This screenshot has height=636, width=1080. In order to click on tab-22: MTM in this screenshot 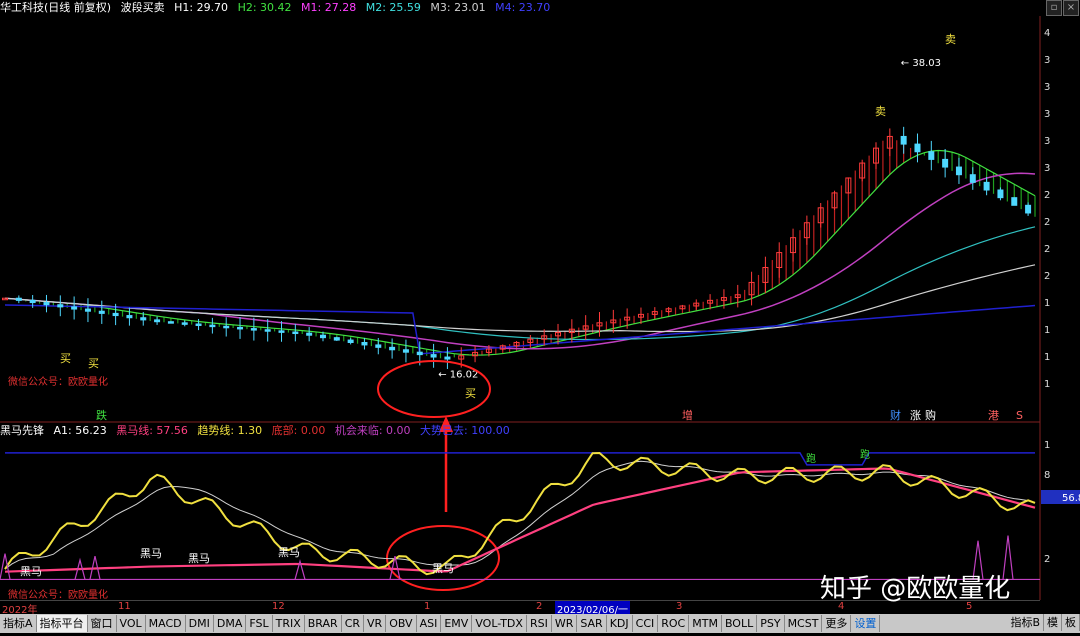, I will do `click(705, 623)`.